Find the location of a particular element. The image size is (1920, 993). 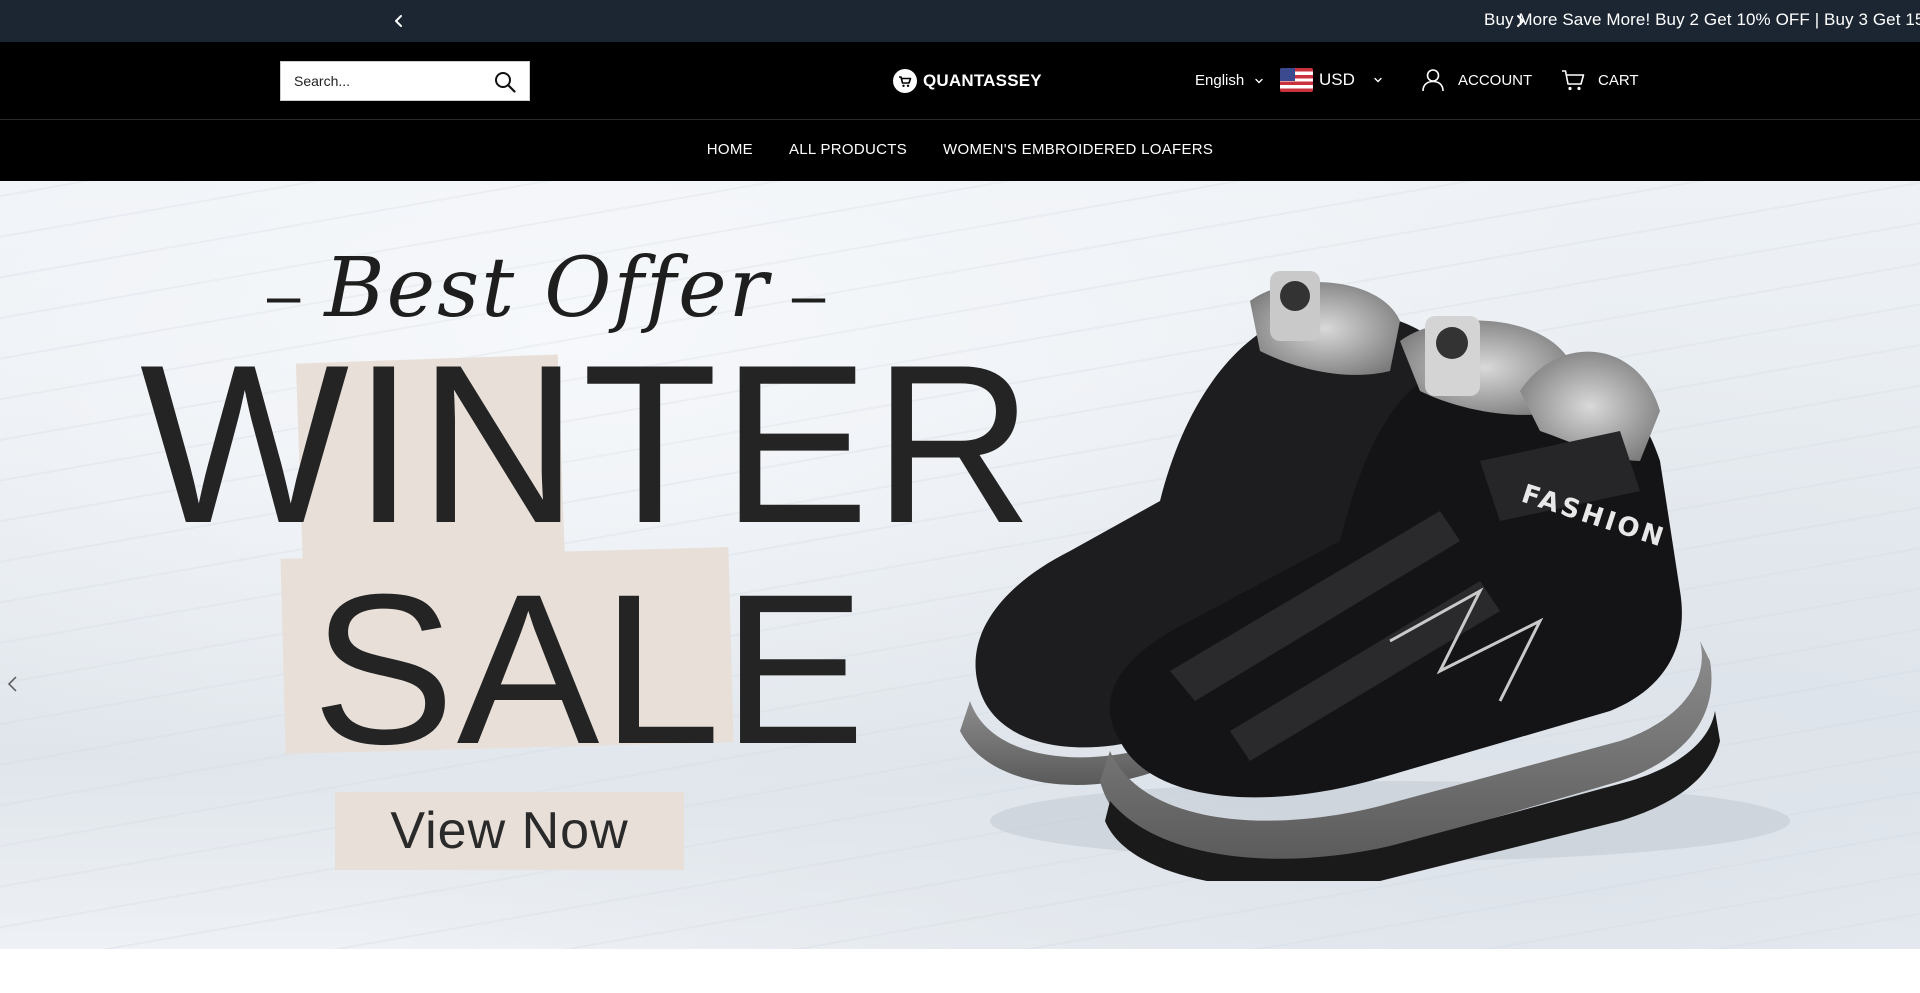

site-header: QUANTASSEY English USD ACCOUNT CART is located at coordinates (960, 81).